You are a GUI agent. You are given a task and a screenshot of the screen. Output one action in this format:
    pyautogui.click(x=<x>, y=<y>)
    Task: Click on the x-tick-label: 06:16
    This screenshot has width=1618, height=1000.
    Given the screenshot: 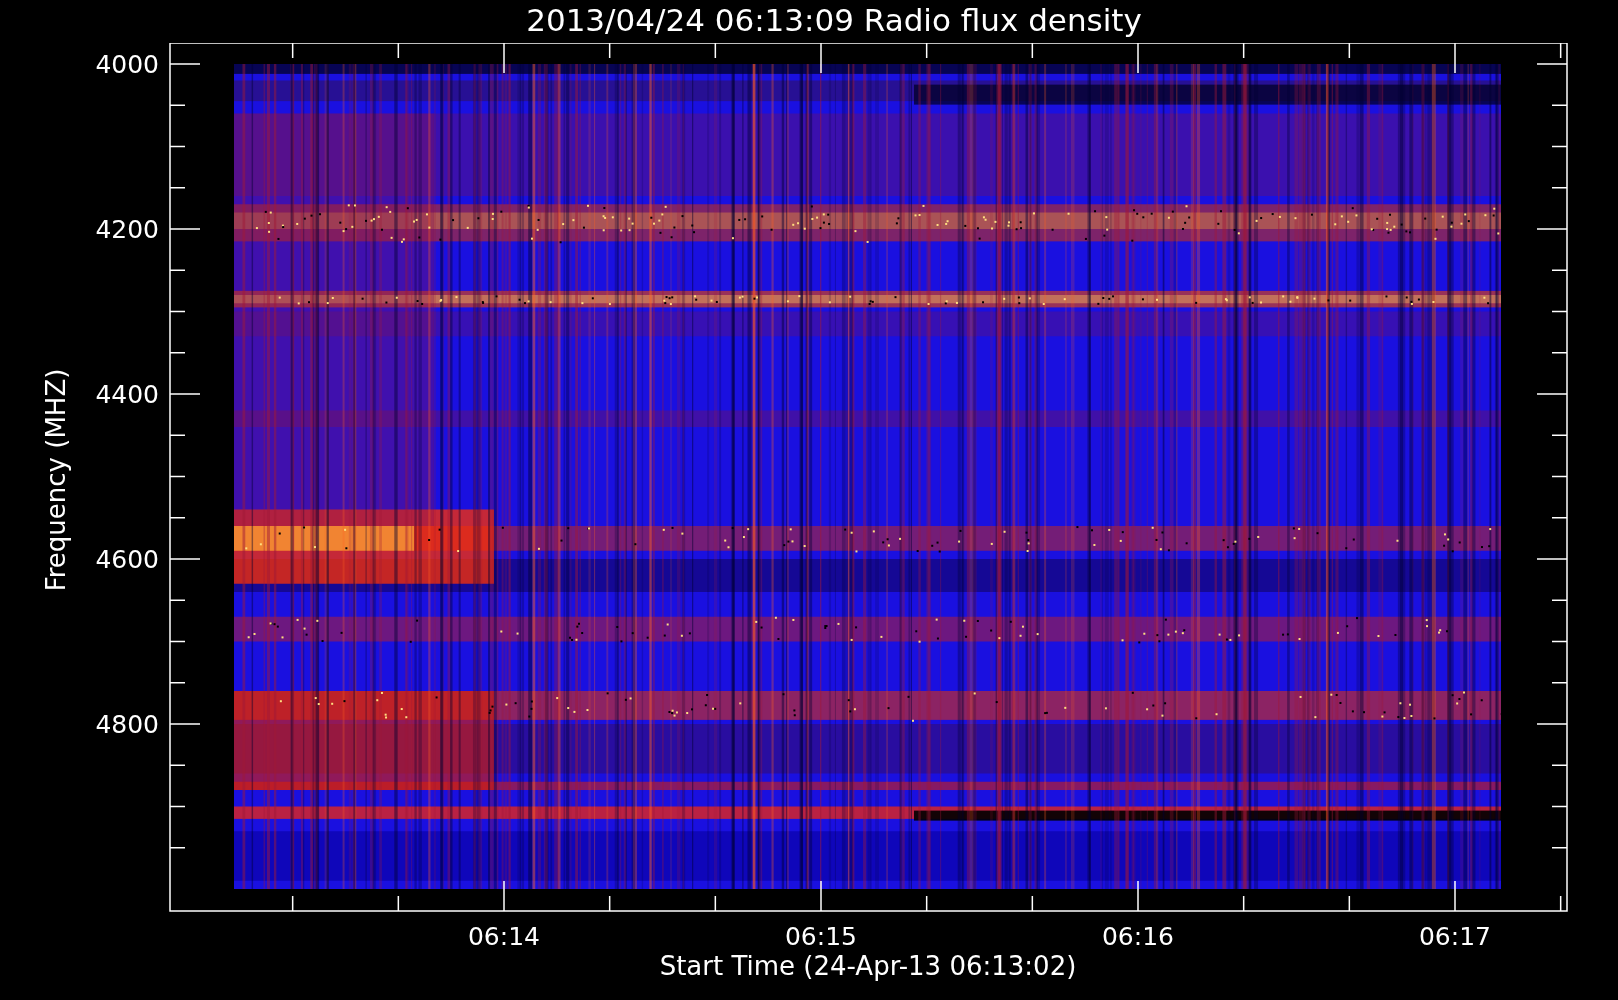 What is the action you would take?
    pyautogui.click(x=1138, y=936)
    